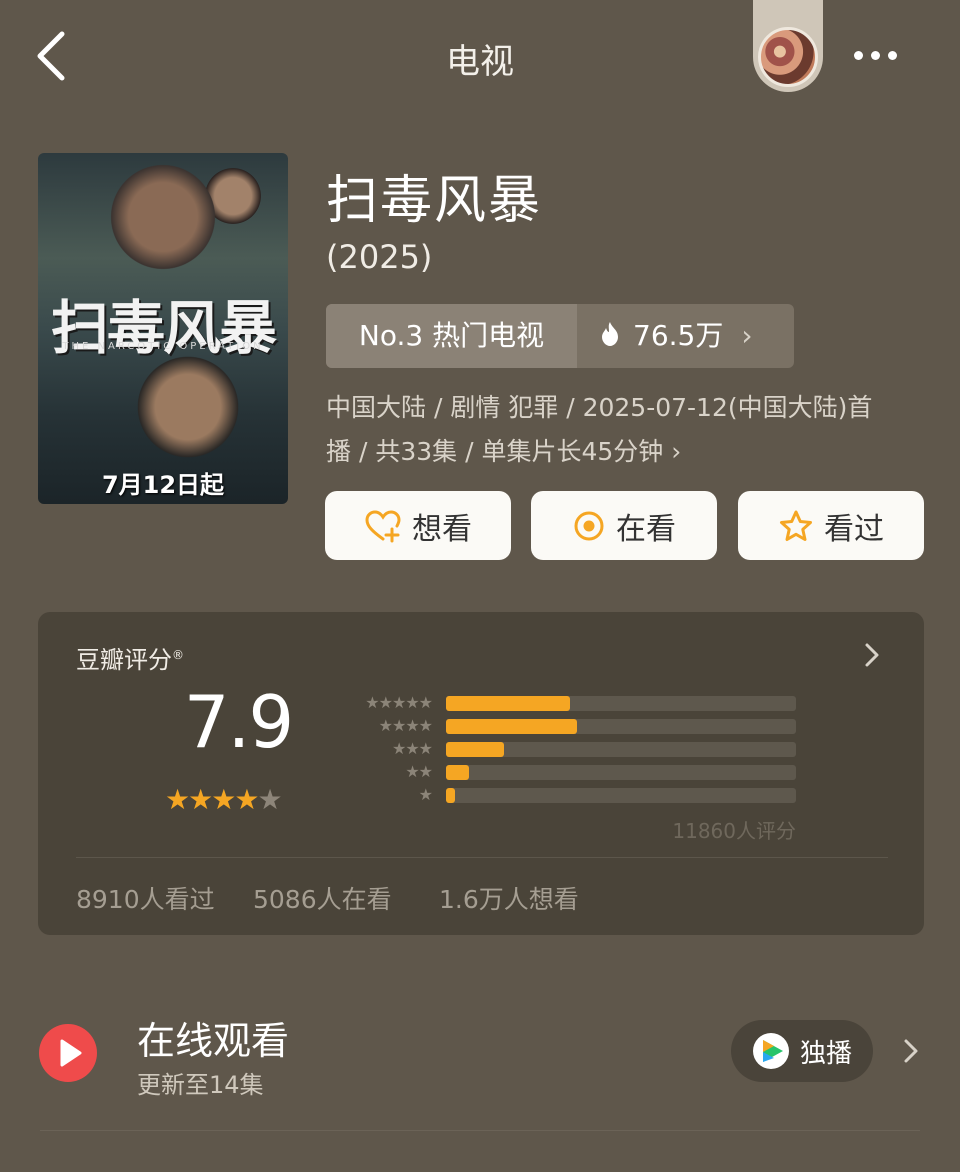 This screenshot has height=1172, width=960. I want to click on registered-mark: ®, so click(178, 655).